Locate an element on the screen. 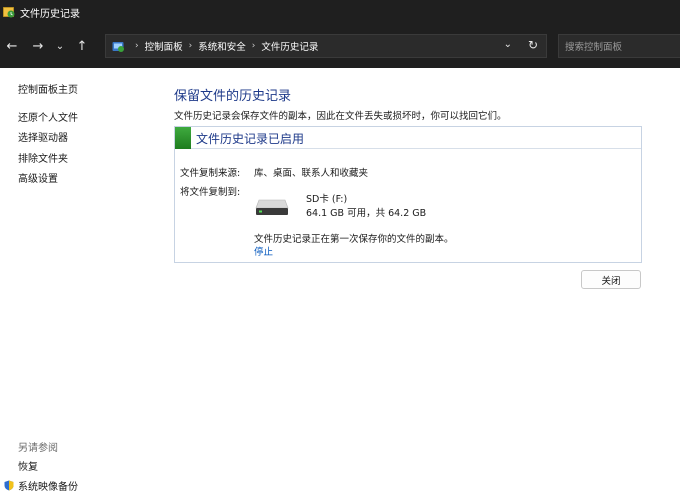 This screenshot has width=680, height=503. arrow-up-icon: ↑ is located at coordinates (82, 46).